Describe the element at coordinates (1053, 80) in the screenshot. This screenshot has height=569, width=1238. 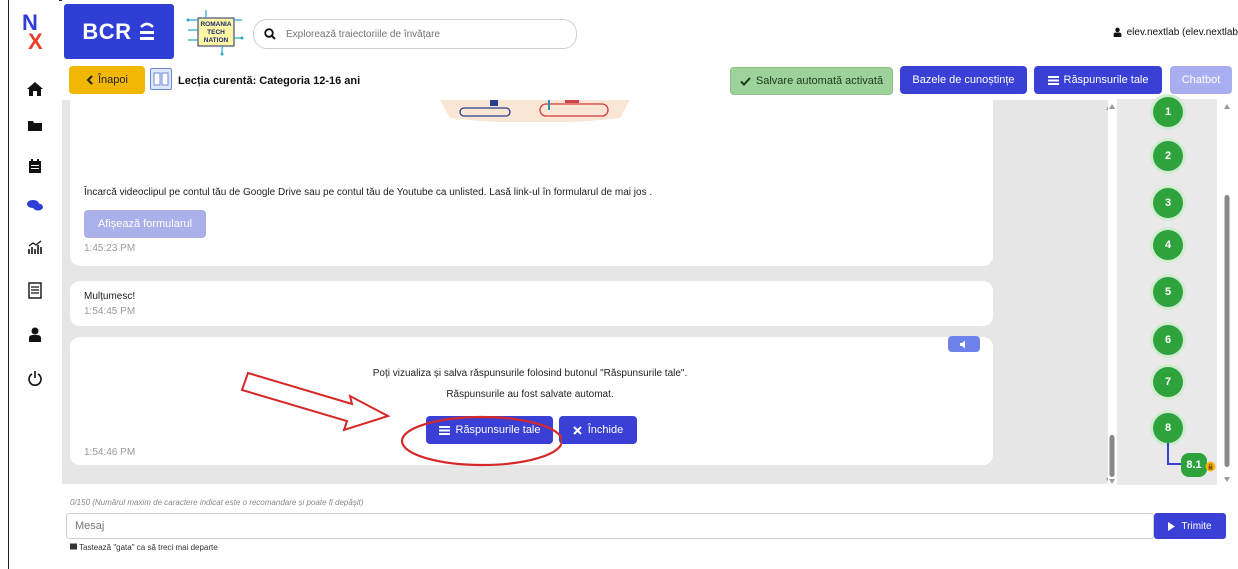
I see `list-icon` at that location.